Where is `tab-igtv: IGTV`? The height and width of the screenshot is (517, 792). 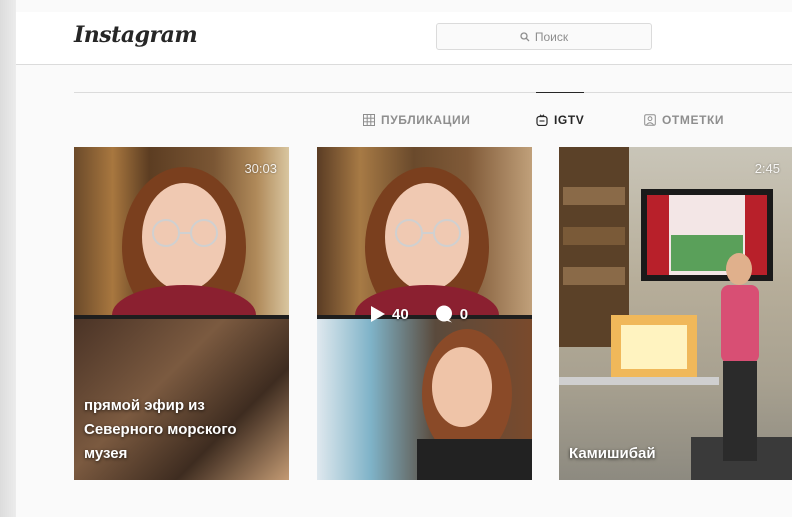 tab-igtv: IGTV is located at coordinates (560, 120).